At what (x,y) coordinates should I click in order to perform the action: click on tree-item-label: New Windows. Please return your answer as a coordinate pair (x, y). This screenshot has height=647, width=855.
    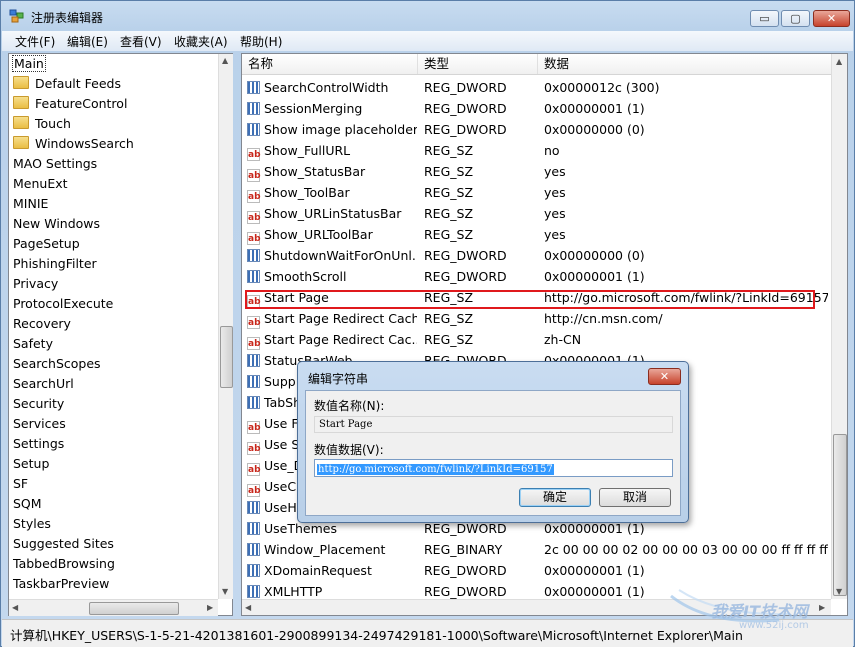
    Looking at the image, I should click on (57, 223).